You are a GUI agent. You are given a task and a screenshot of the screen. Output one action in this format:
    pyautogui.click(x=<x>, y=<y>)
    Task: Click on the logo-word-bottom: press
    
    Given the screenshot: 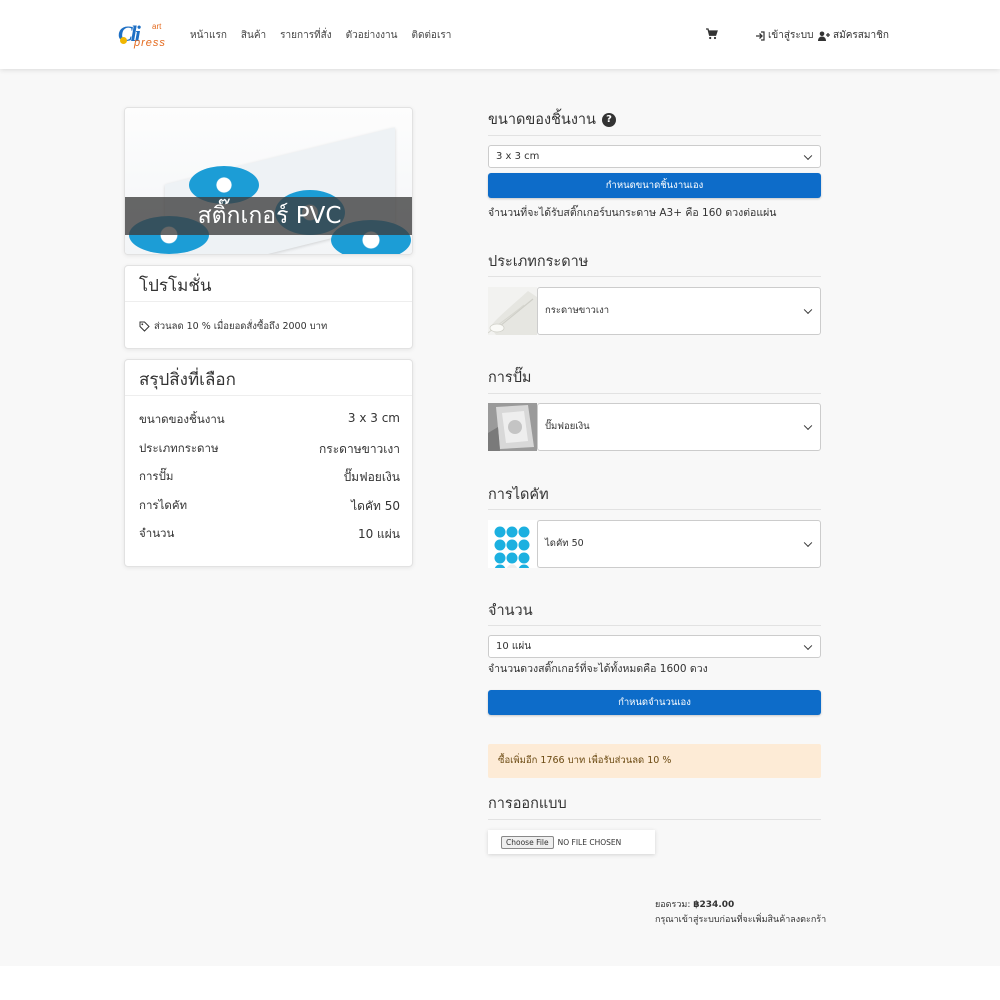 What is the action you would take?
    pyautogui.click(x=150, y=43)
    